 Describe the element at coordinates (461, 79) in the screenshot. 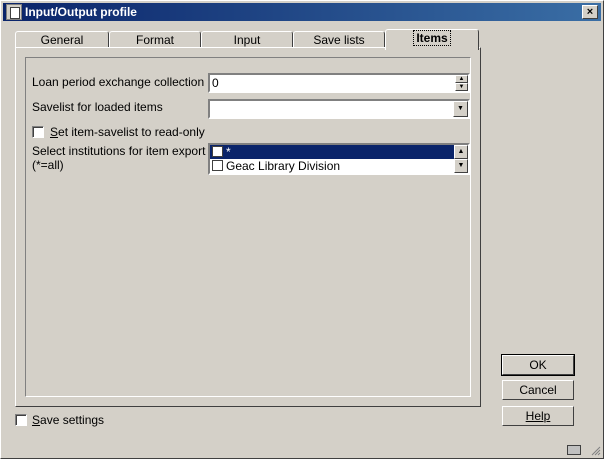

I see `spin-up-icon: ▲` at that location.